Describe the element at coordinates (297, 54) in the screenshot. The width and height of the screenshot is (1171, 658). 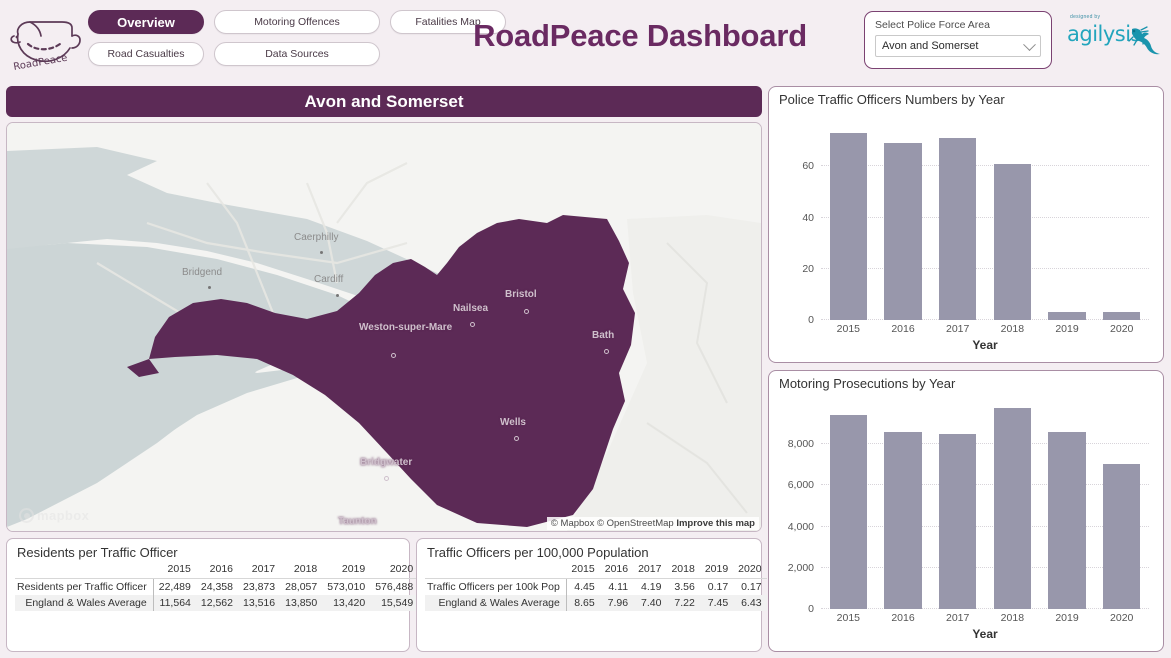
I see `tab-data-sources: Data Sources` at that location.